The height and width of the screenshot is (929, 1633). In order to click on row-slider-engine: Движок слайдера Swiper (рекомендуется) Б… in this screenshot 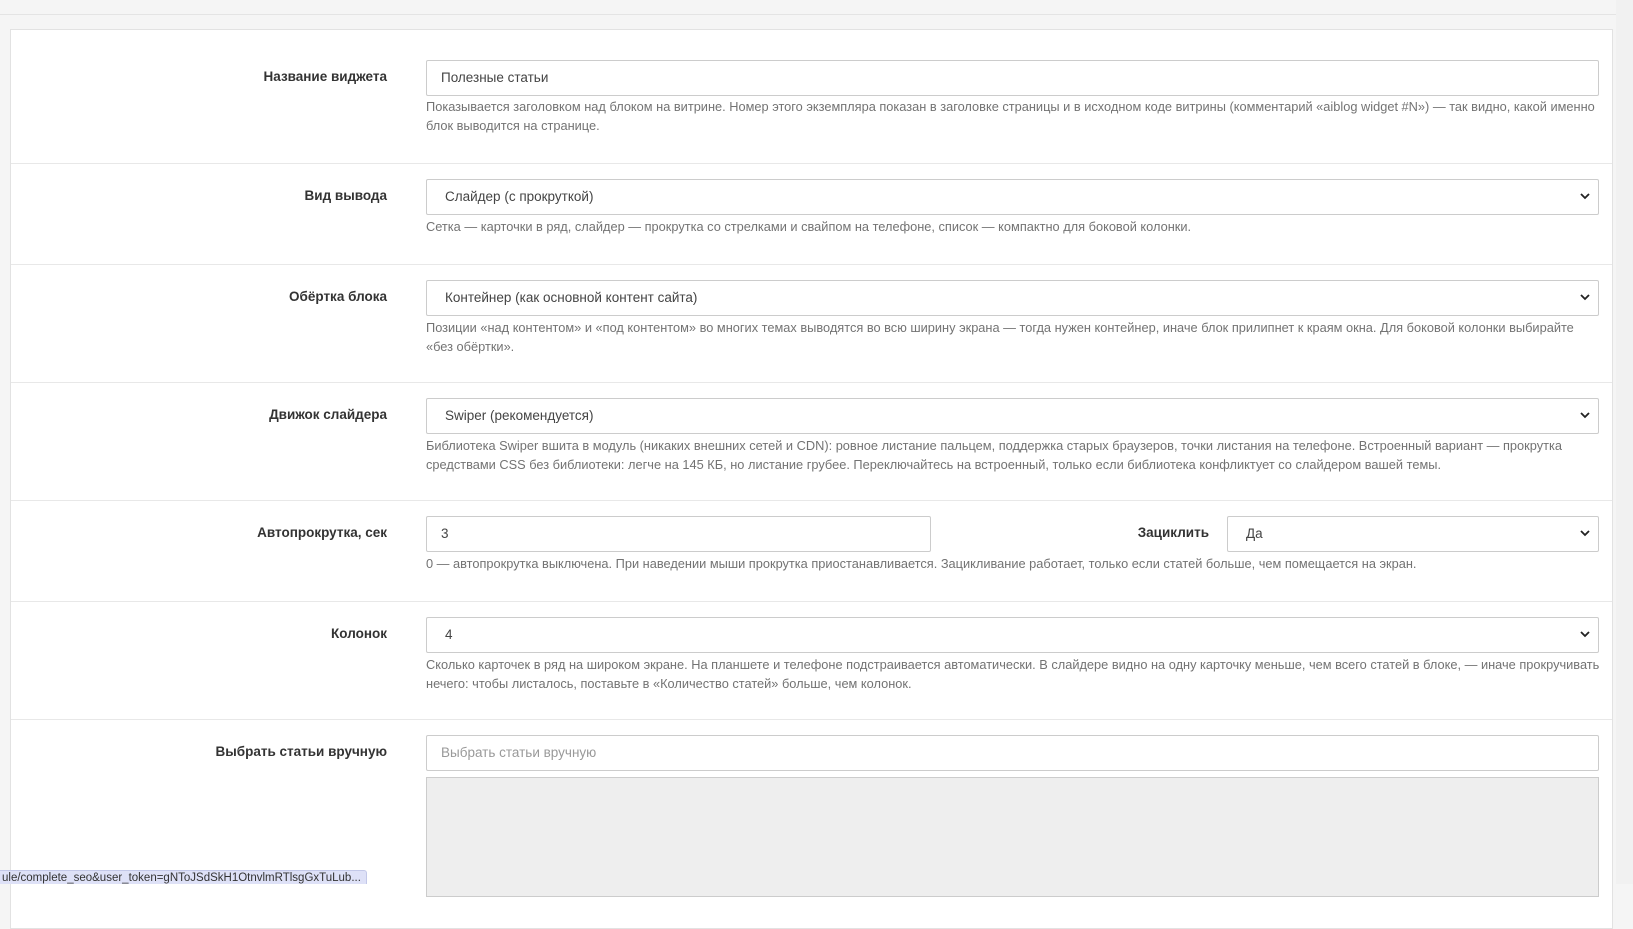, I will do `click(811, 442)`.